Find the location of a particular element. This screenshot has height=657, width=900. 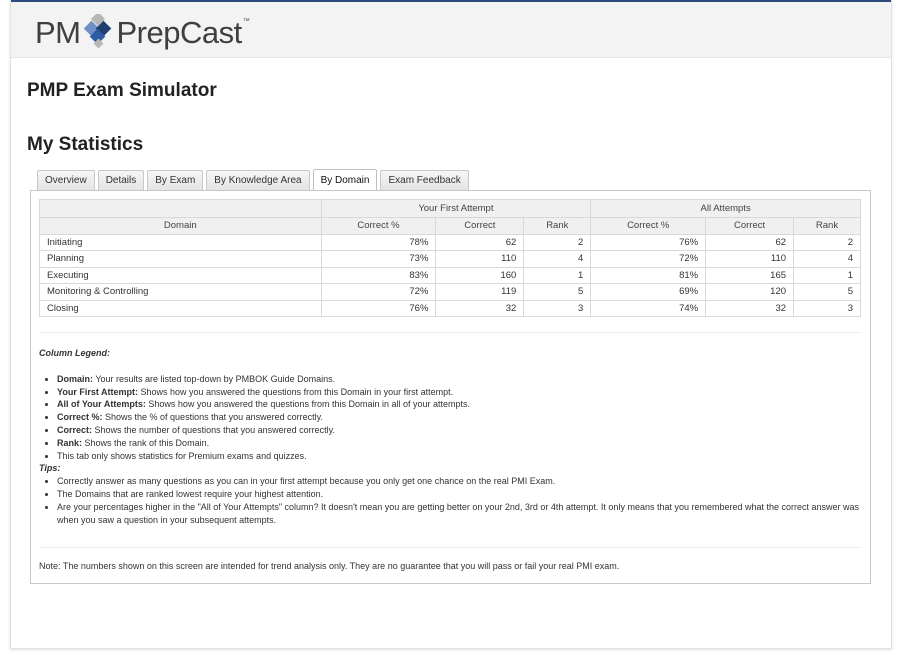

first-correct-pct-cell: 72% is located at coordinates (378, 292).